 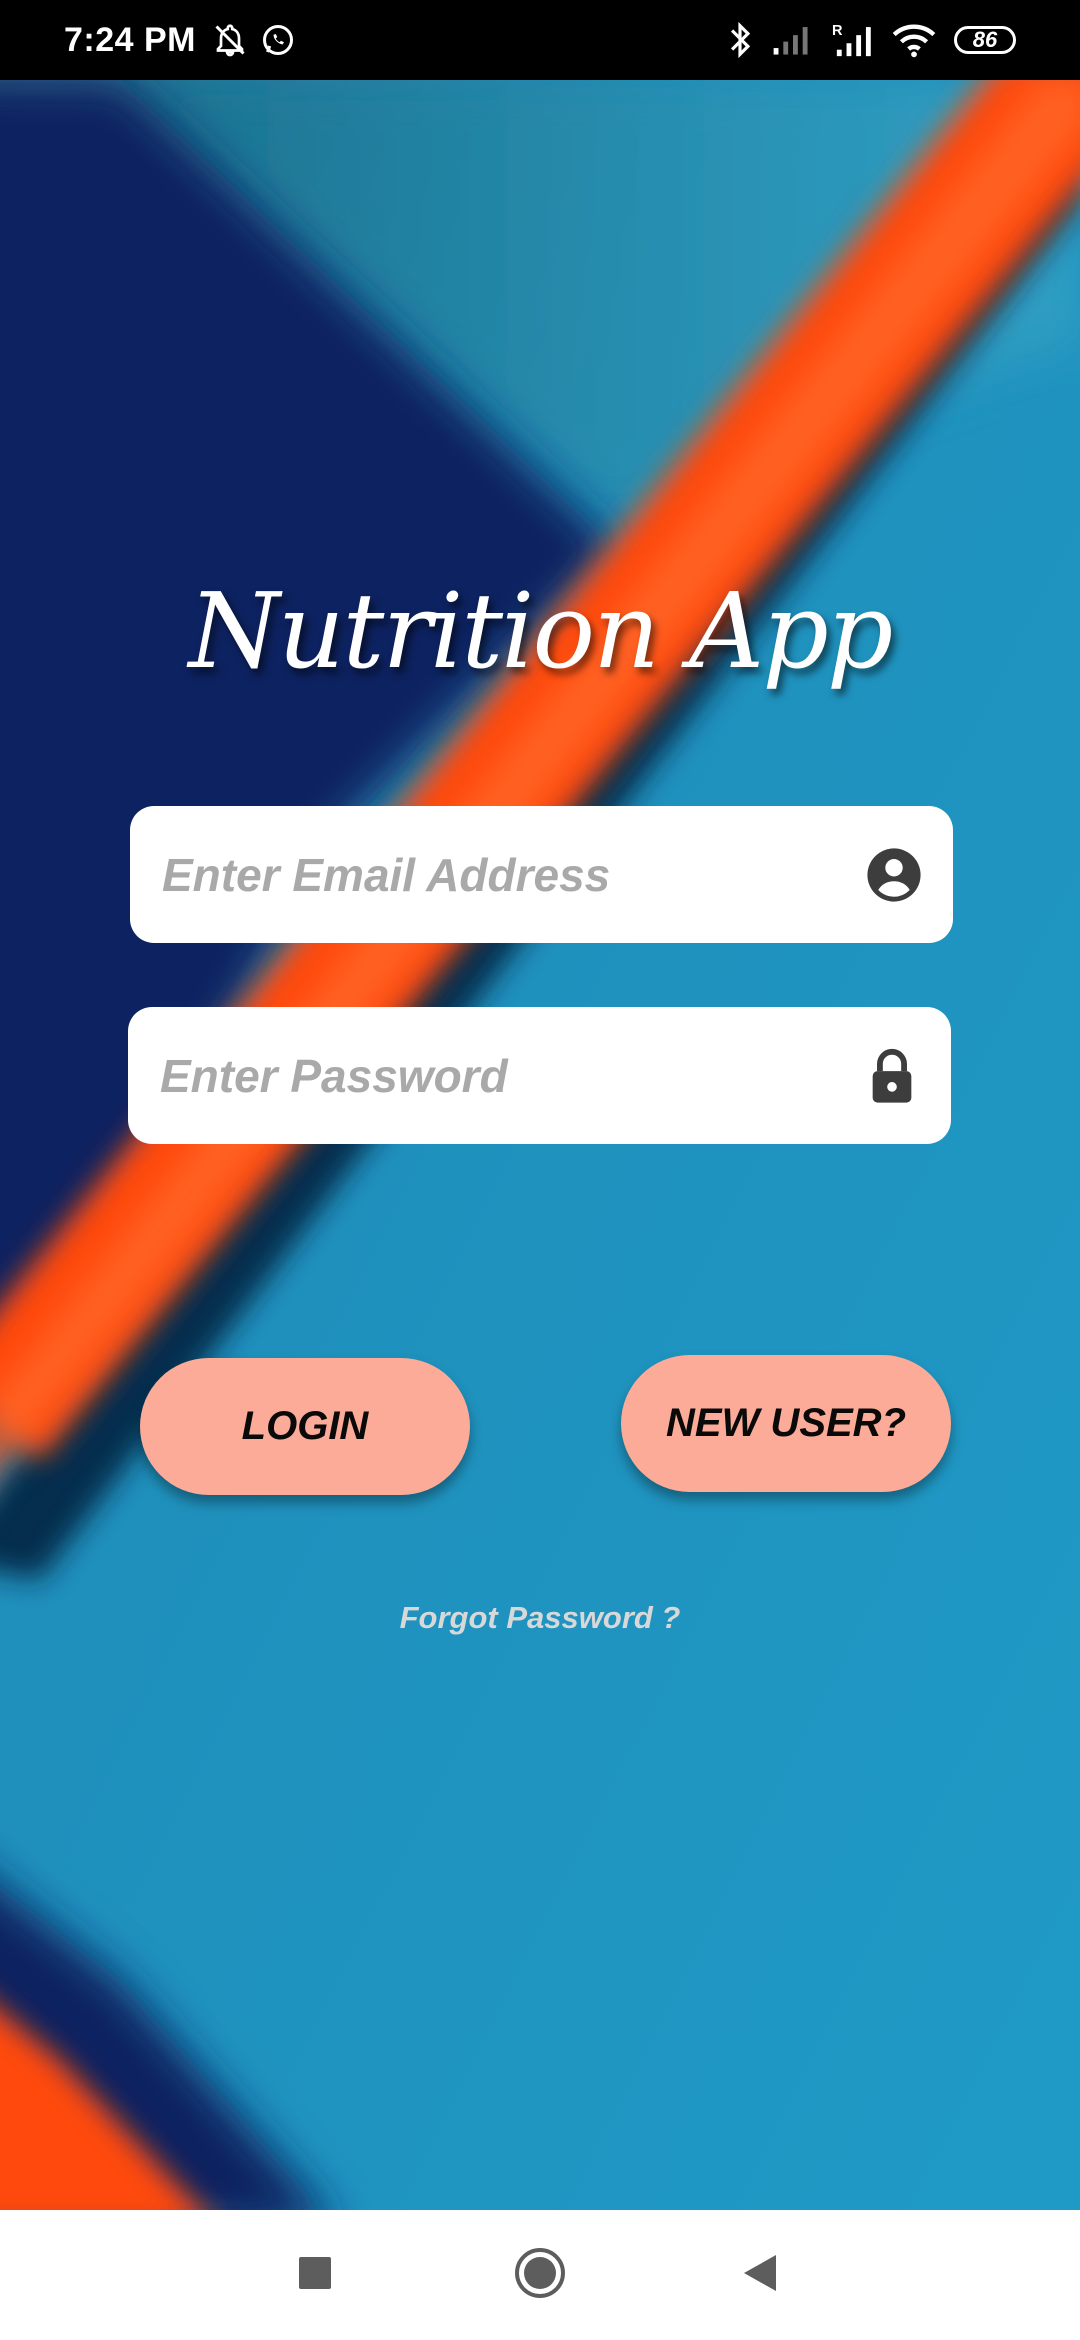 What do you see at coordinates (740, 40) in the screenshot?
I see `bluetooth-icon` at bounding box center [740, 40].